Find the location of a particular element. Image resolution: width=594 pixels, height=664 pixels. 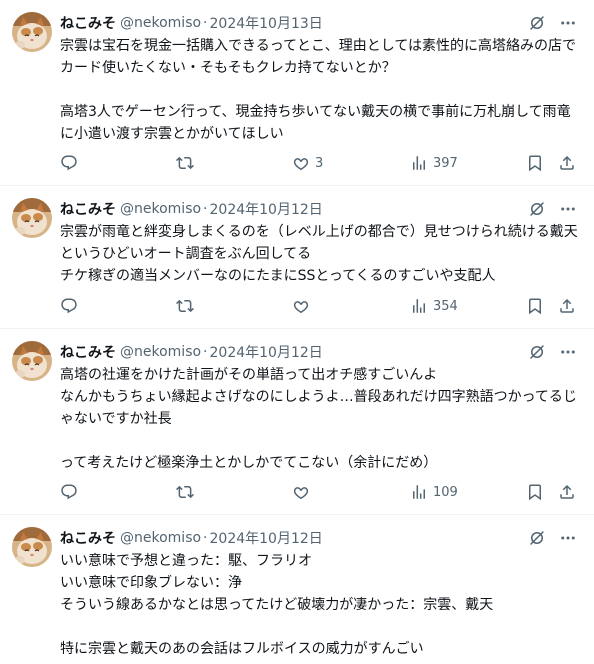

like-count: 3 is located at coordinates (319, 163).